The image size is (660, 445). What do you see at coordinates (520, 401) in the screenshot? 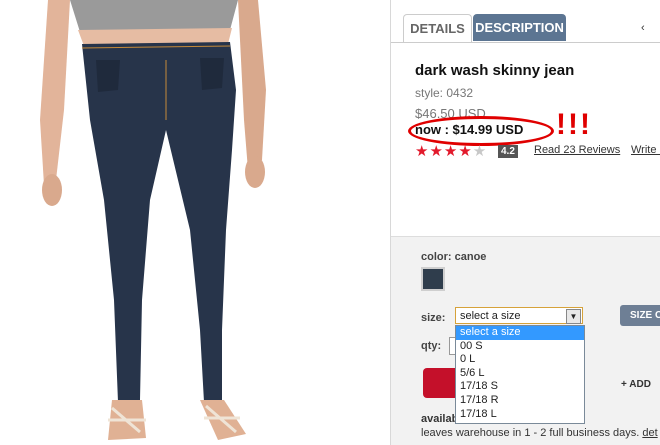
I see `size-option: 17/18 R` at bounding box center [520, 401].